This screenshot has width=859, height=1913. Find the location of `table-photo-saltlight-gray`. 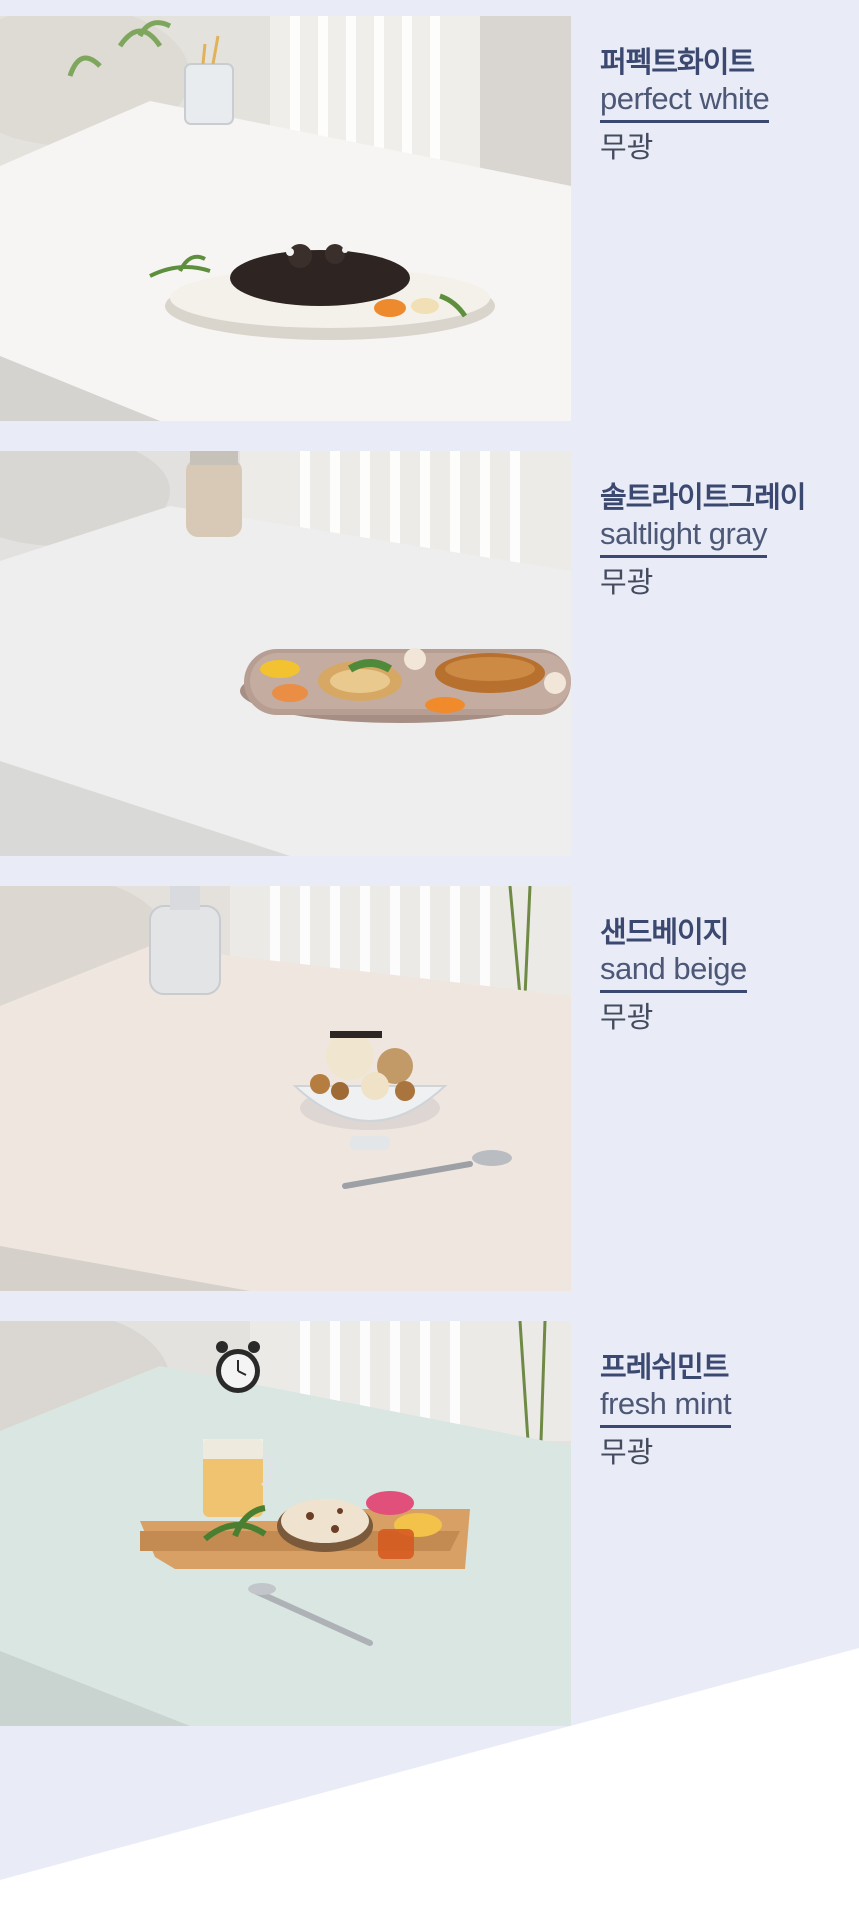

table-photo-saltlight-gray is located at coordinates (285, 653).